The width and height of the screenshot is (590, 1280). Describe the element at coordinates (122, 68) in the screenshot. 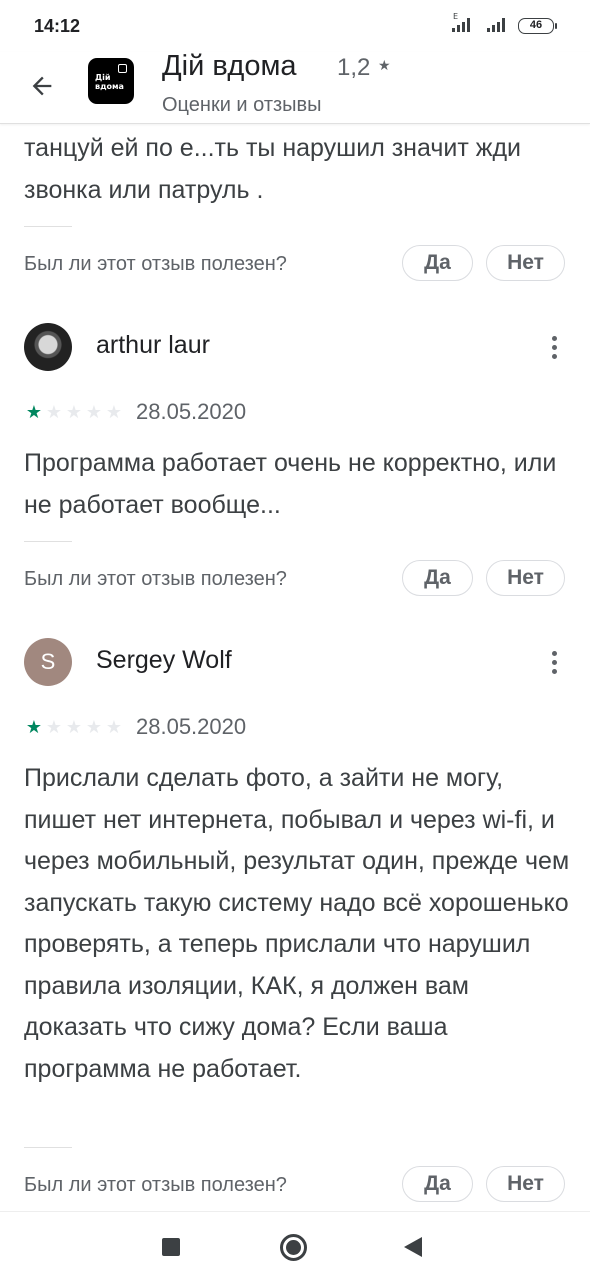

I see `house-icon` at that location.